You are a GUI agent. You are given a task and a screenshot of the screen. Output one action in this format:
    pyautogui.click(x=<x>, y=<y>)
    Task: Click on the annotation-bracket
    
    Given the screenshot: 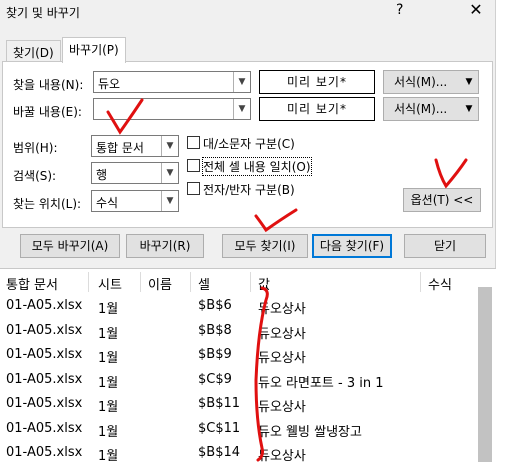 What is the action you would take?
    pyautogui.click(x=261, y=374)
    